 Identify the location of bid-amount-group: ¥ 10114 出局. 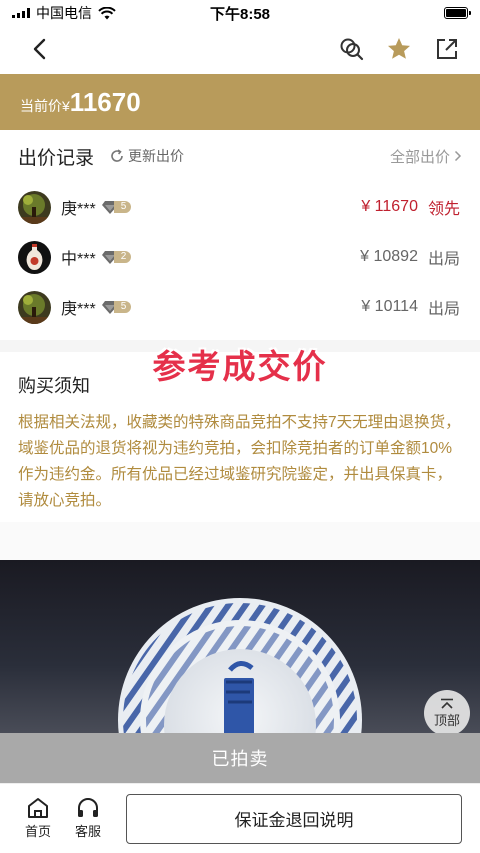
(410, 307).